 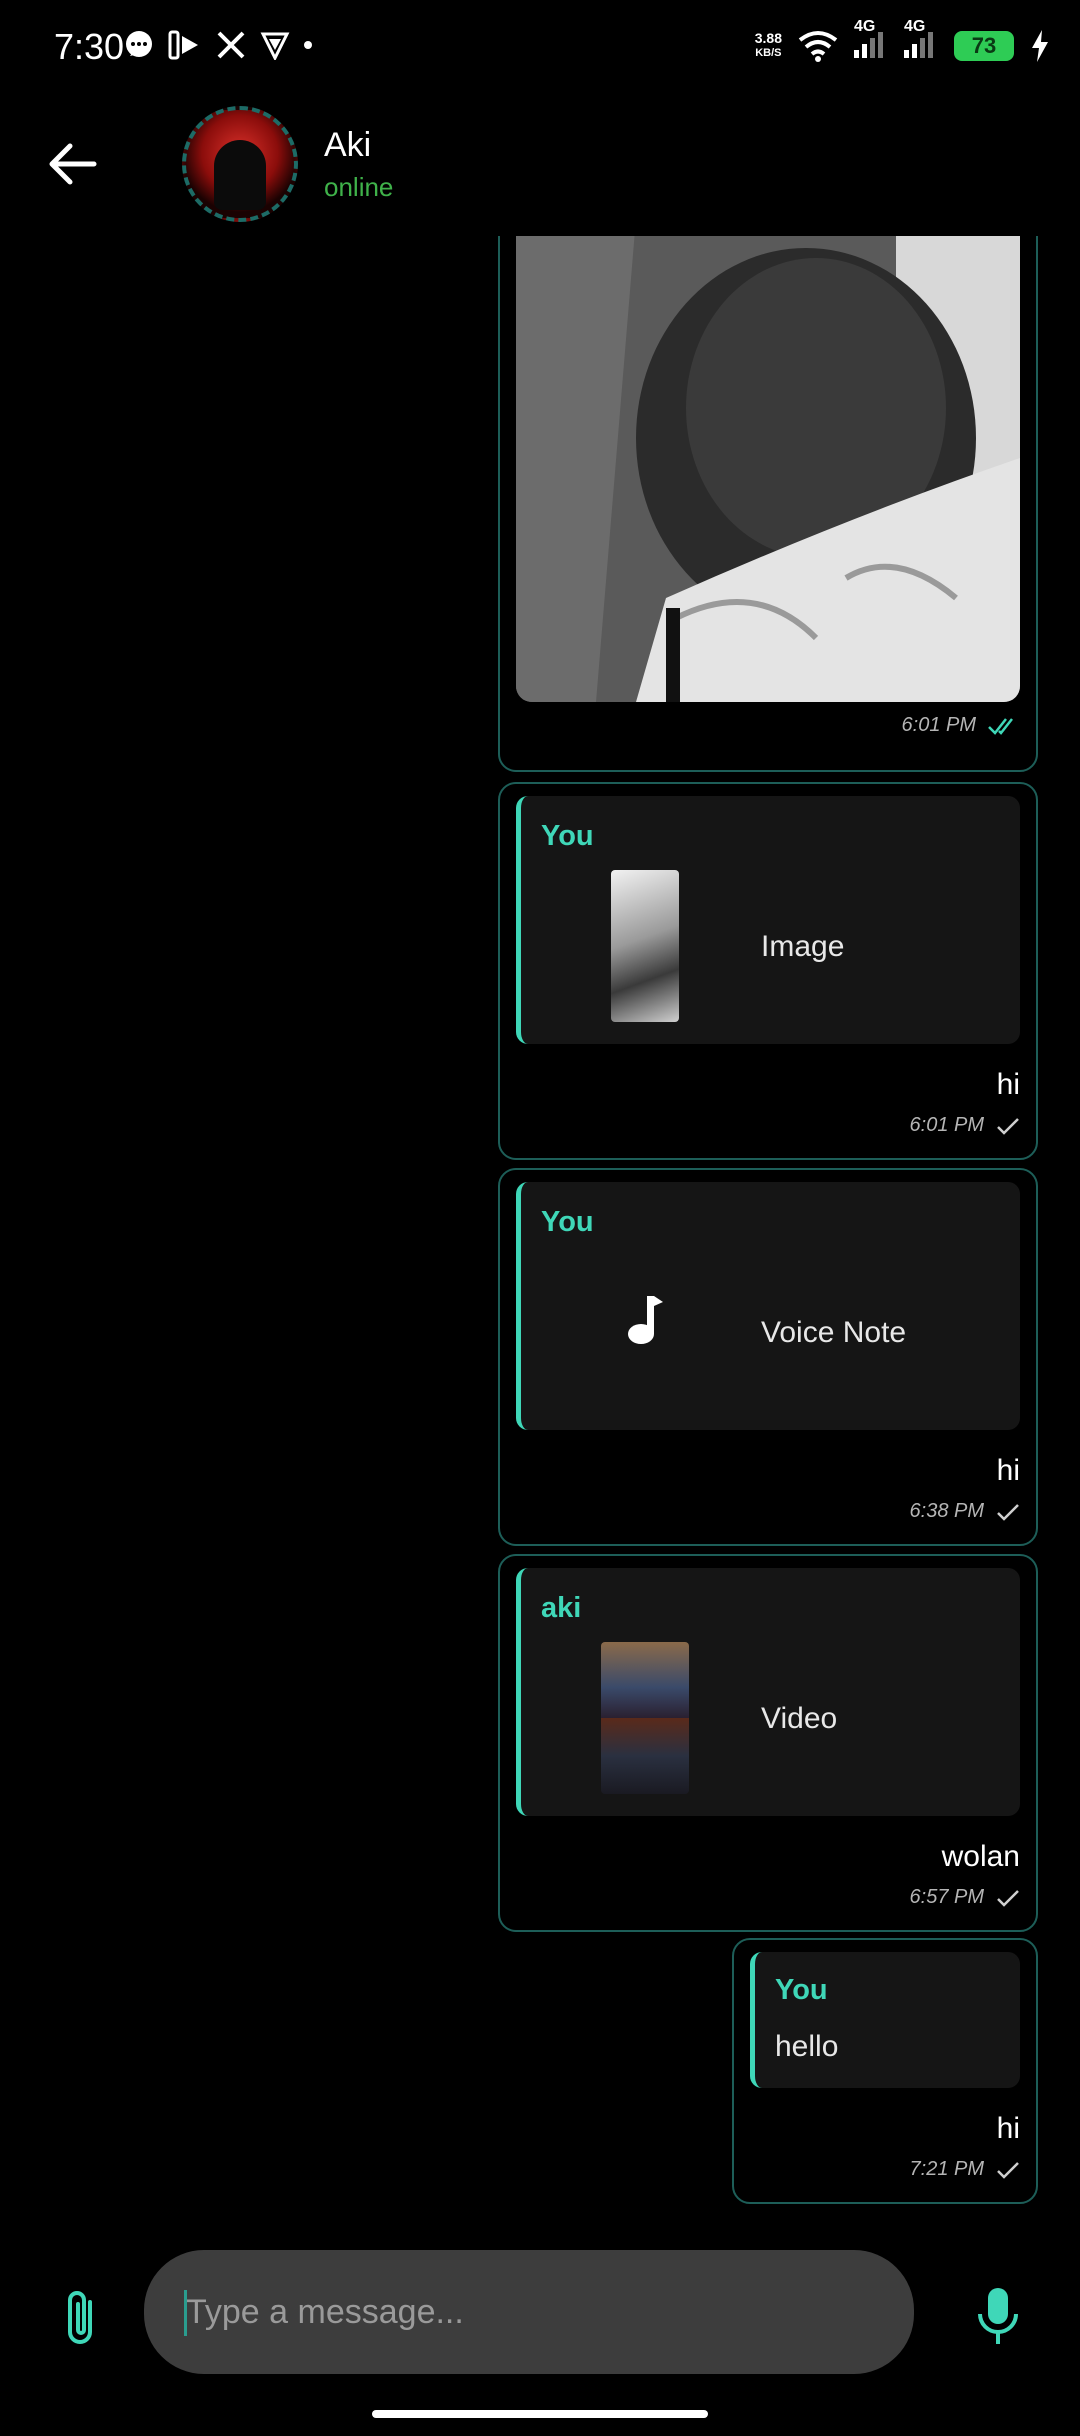 What do you see at coordinates (1000, 726) in the screenshot?
I see `double-check-icon` at bounding box center [1000, 726].